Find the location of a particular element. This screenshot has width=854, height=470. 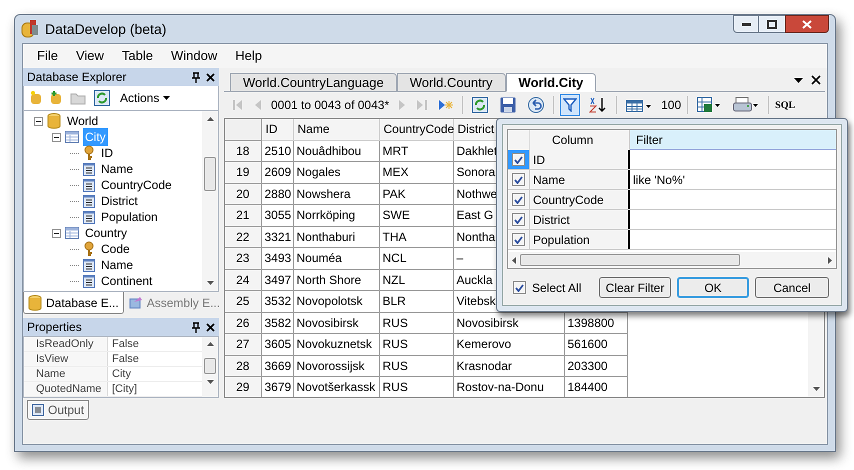

column-header: CountryCode is located at coordinates (416, 129).